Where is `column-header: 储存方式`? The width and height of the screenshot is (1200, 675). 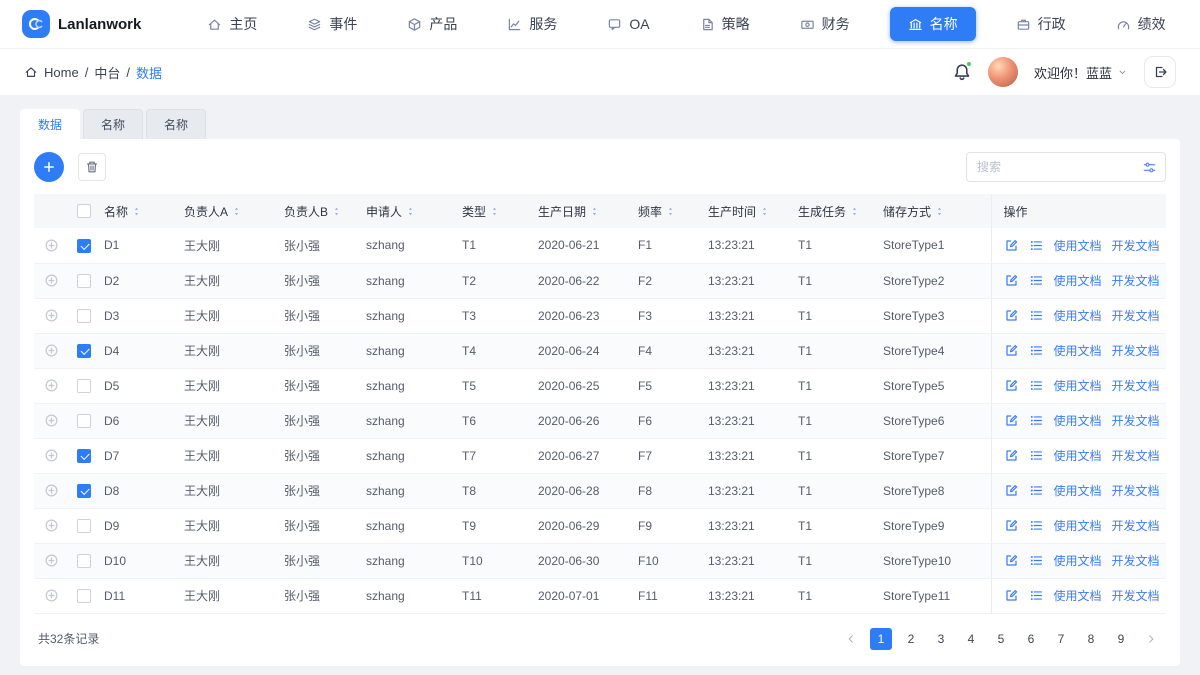
column-header: 储存方式 is located at coordinates (935, 211).